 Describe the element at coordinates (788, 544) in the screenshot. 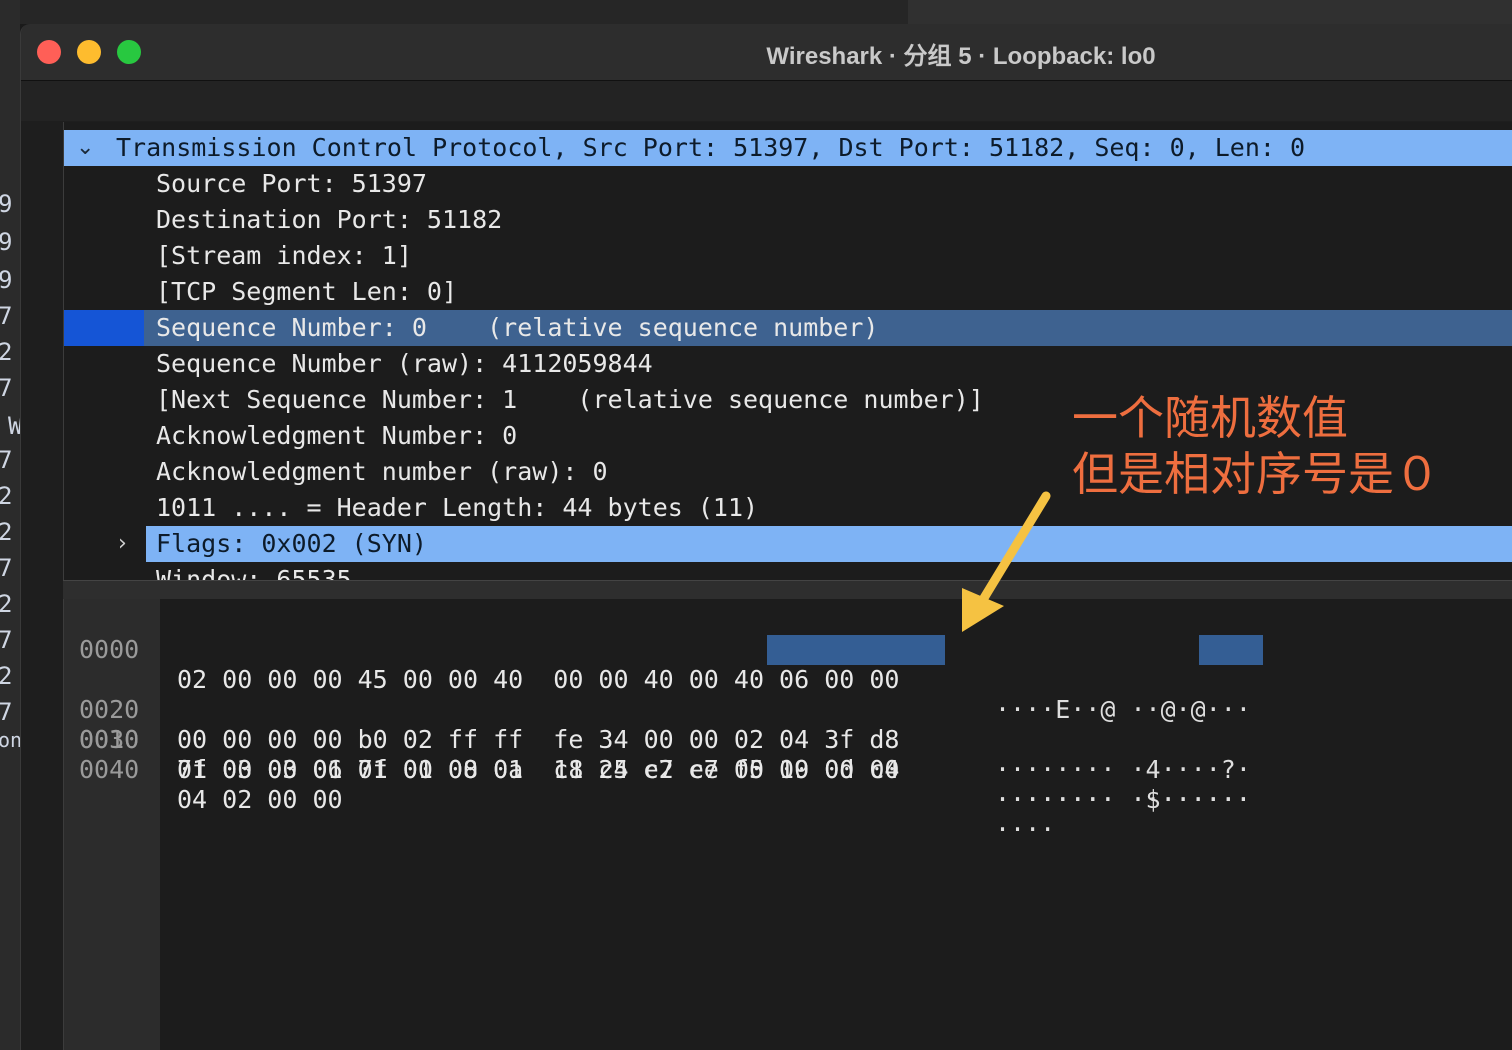

I see `tree-row-flags: › Flags: 0x002 (SYN)` at that location.